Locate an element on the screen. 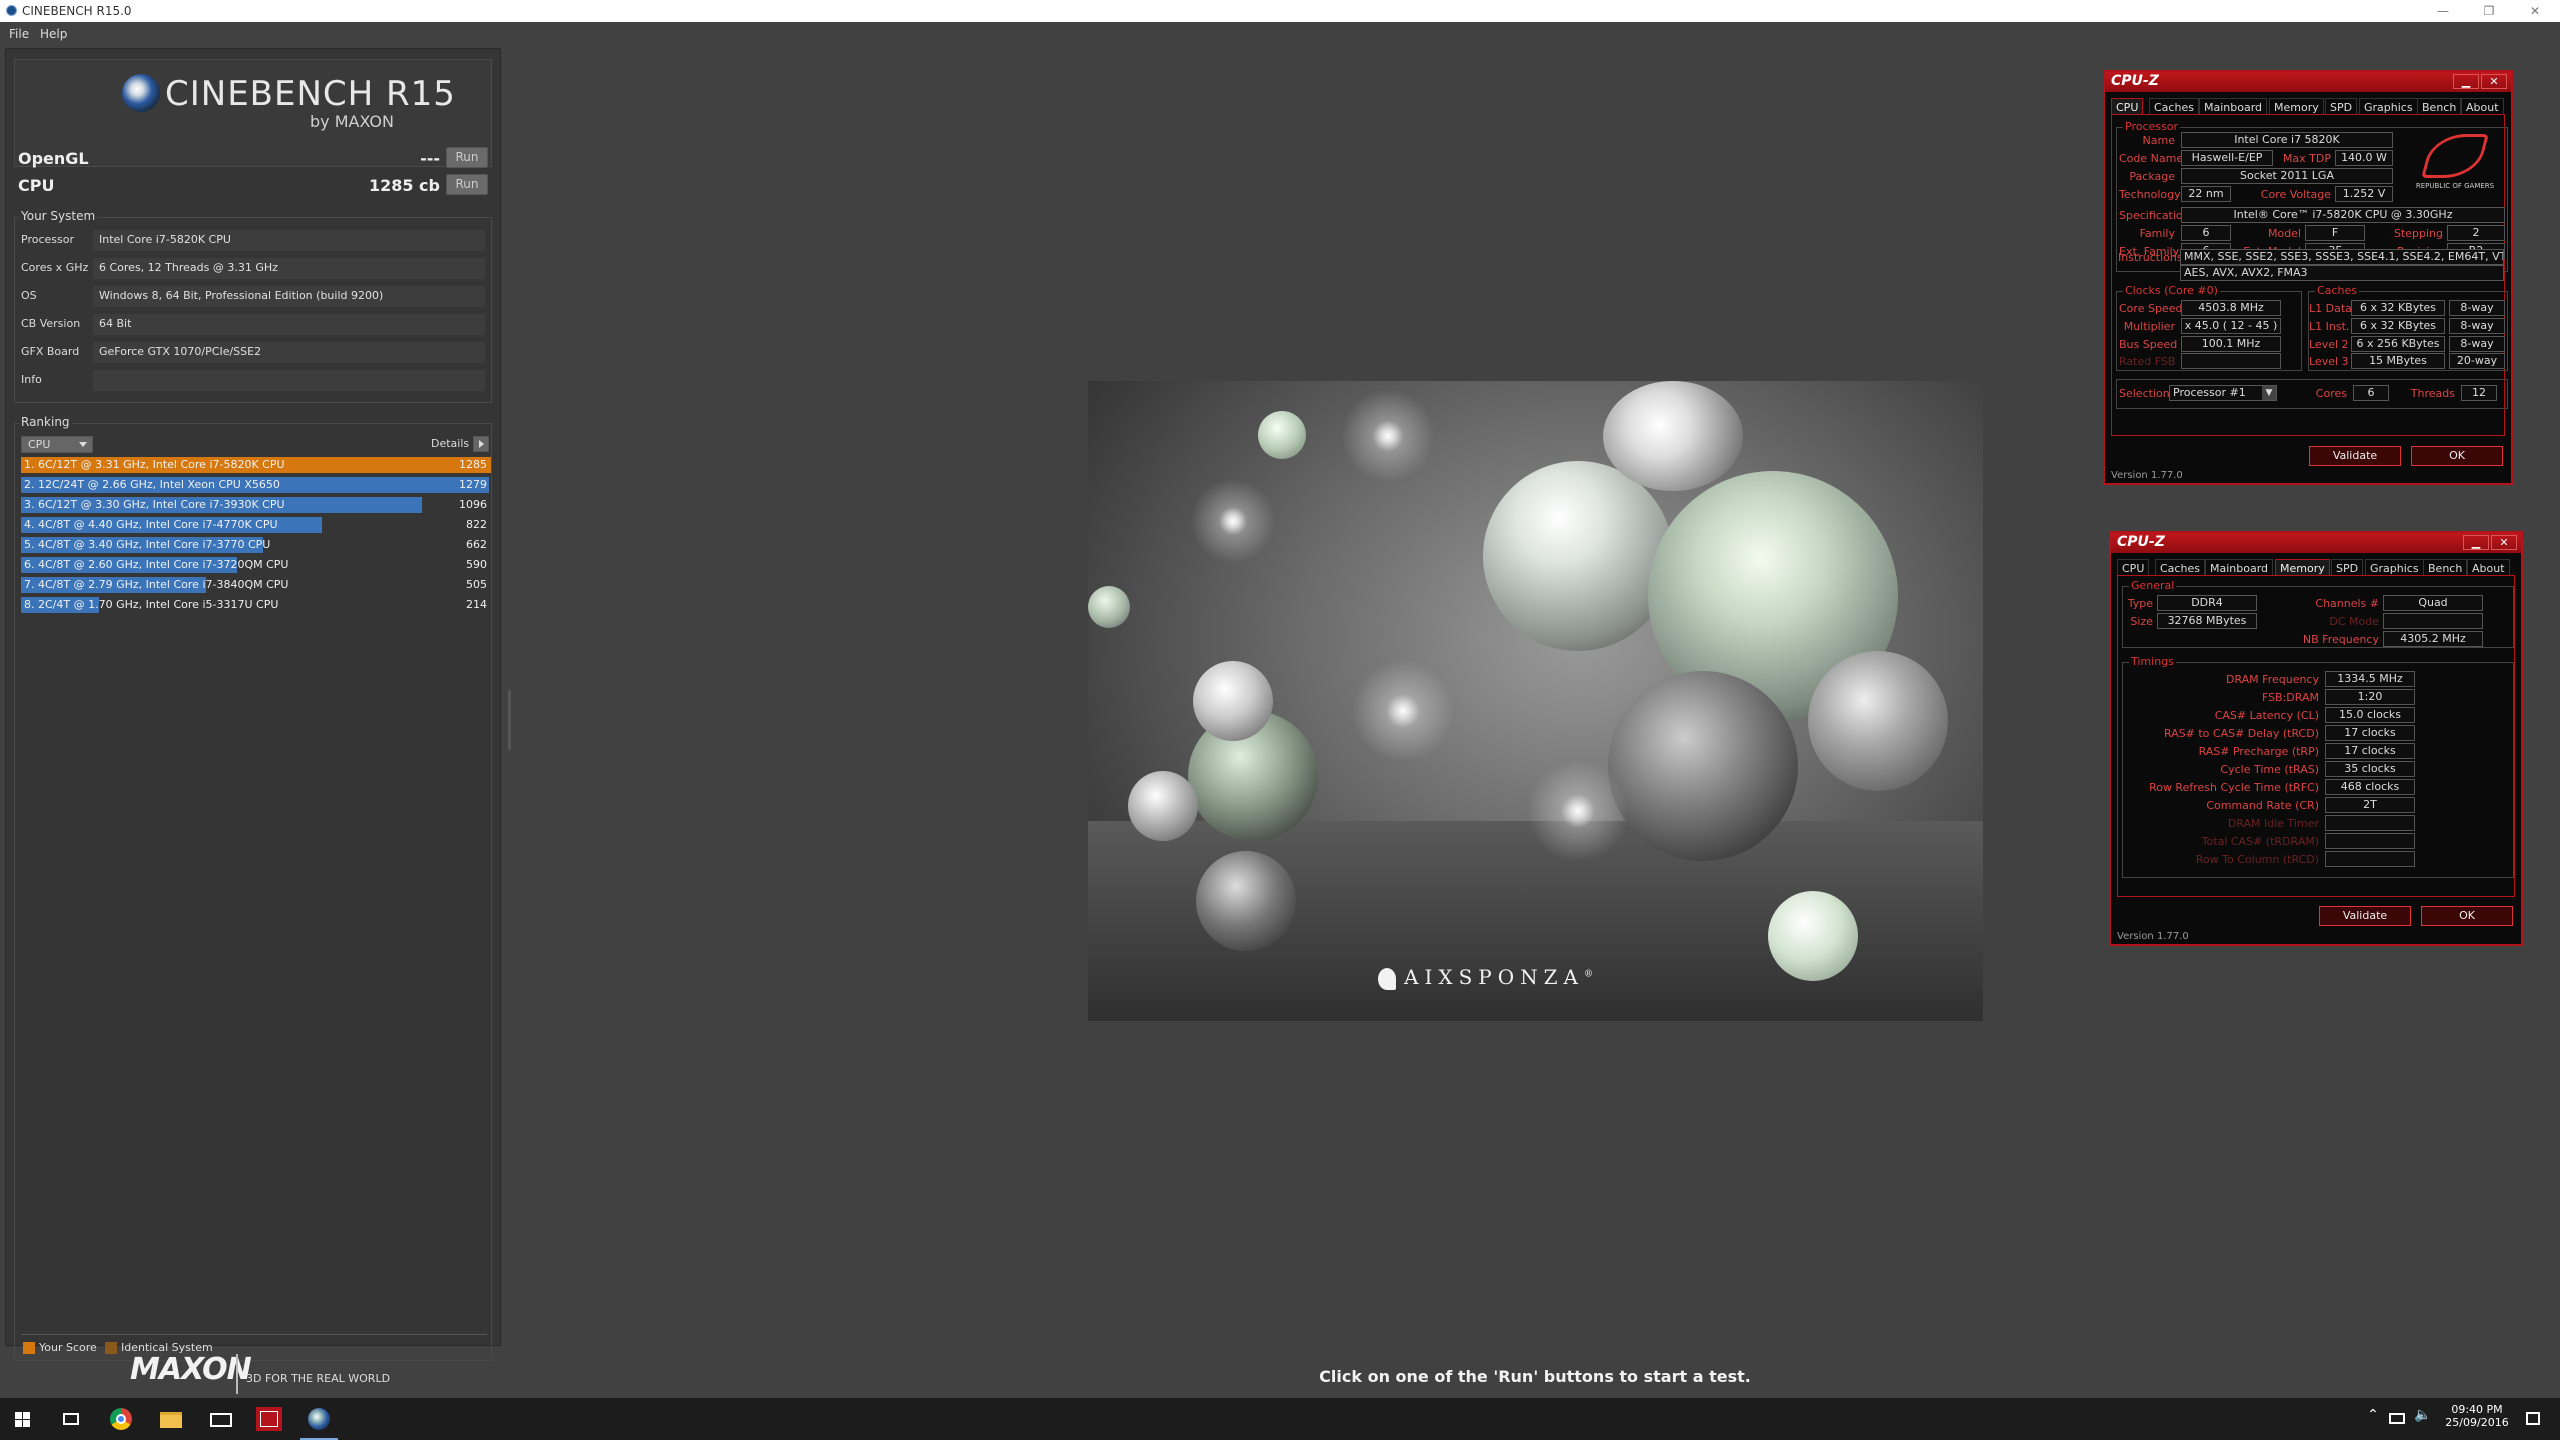 This screenshot has width=2560, height=1440. core-voltage-value: 1.252 V is located at coordinates (2364, 194).